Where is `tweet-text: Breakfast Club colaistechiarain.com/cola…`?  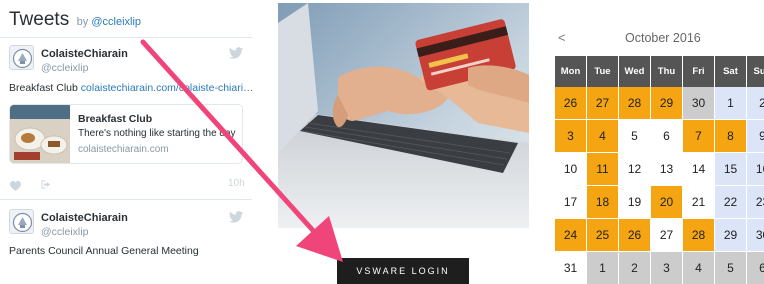 tweet-text: Breakfast Club colaistechiarain.com/cola… is located at coordinates (130, 88).